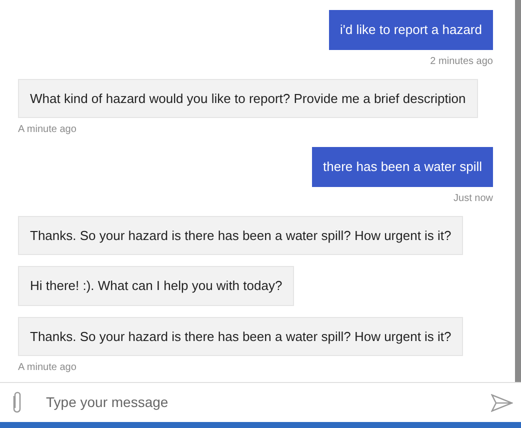  I want to click on user-message-bubble: i'd like to report a hazard, so click(411, 30).